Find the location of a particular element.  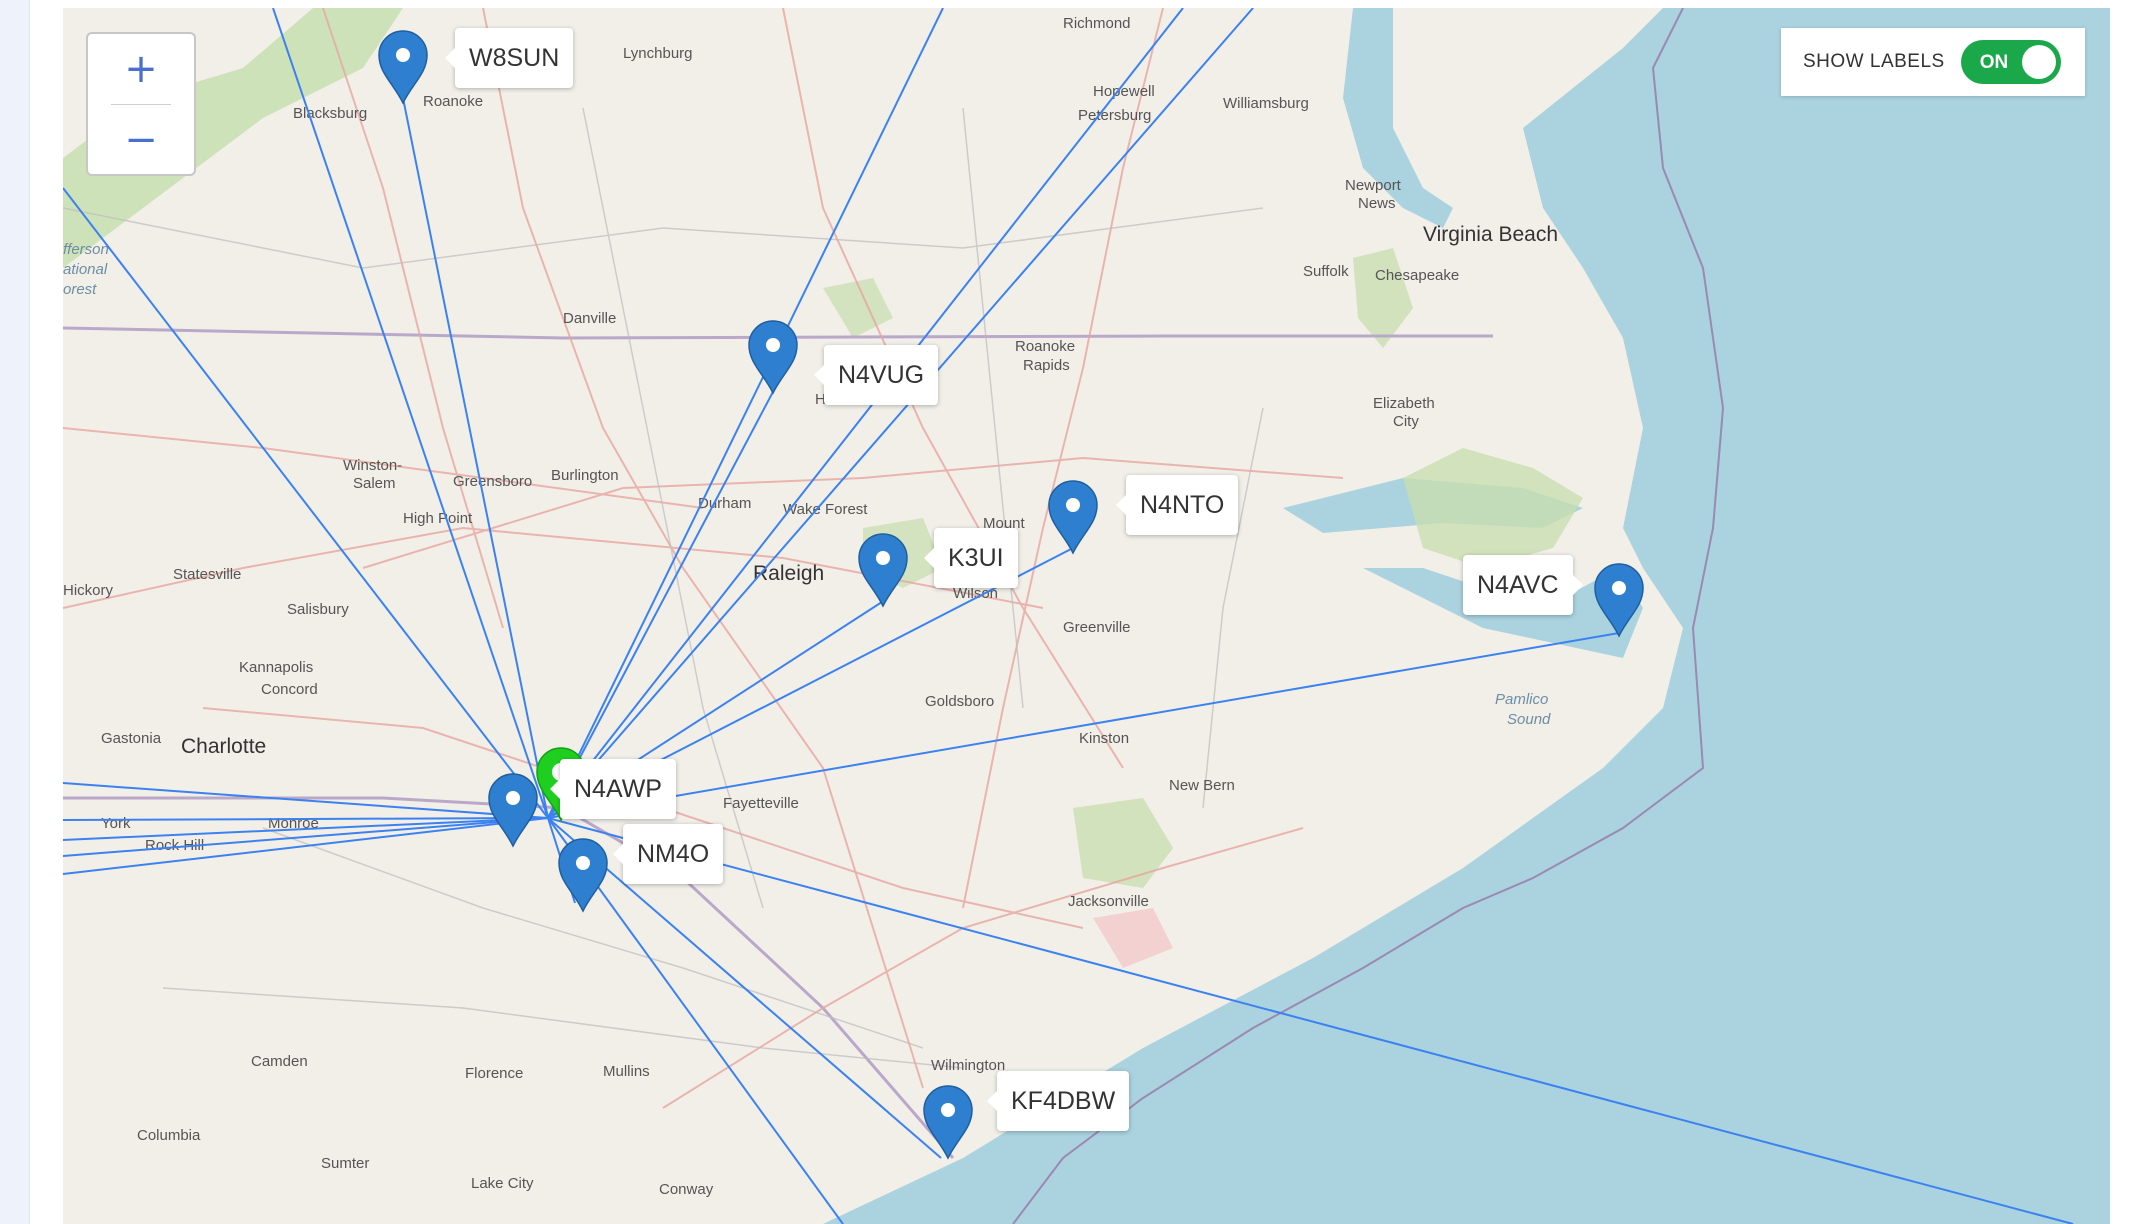

place-new-bern: New Bern is located at coordinates (1202, 785).